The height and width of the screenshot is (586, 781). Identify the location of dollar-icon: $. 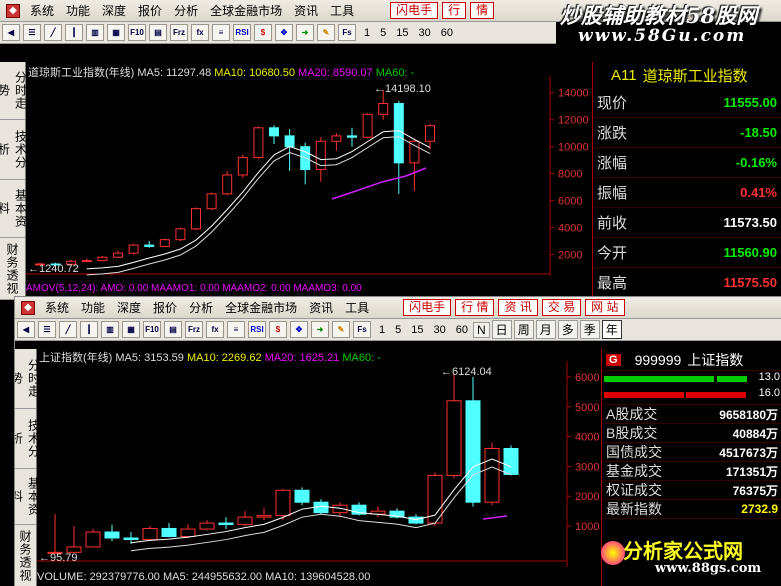
(263, 32).